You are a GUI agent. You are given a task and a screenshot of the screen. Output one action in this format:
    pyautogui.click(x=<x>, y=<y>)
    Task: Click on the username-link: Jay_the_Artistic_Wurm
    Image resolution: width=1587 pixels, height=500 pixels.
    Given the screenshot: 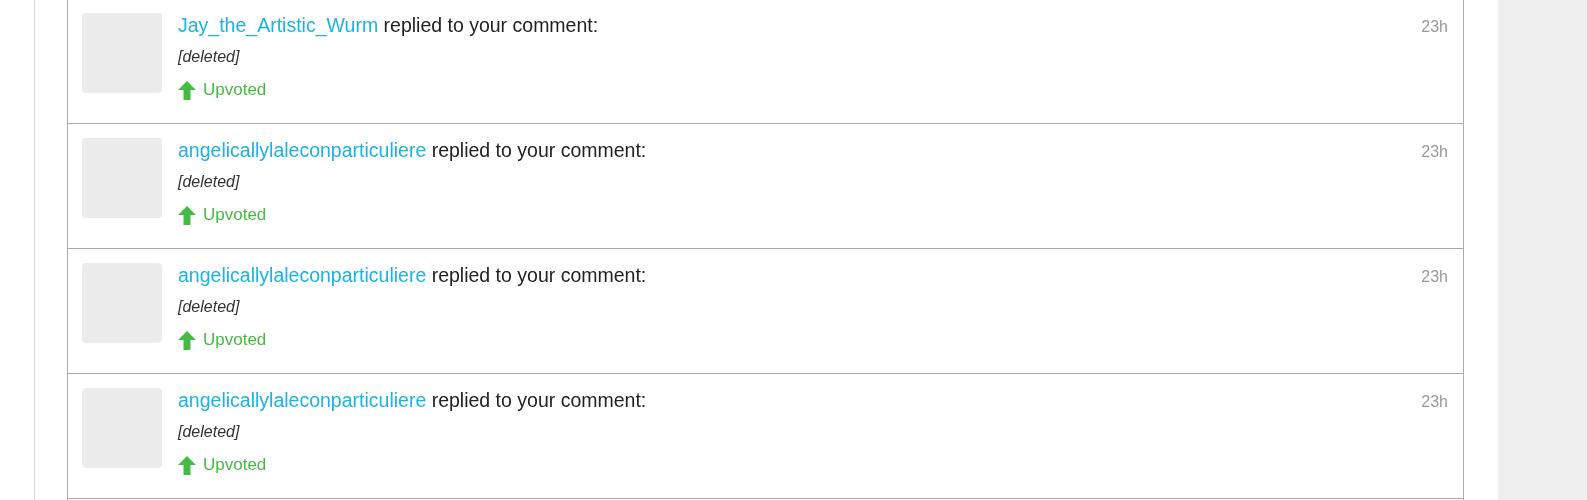 What is the action you would take?
    pyautogui.click(x=278, y=25)
    